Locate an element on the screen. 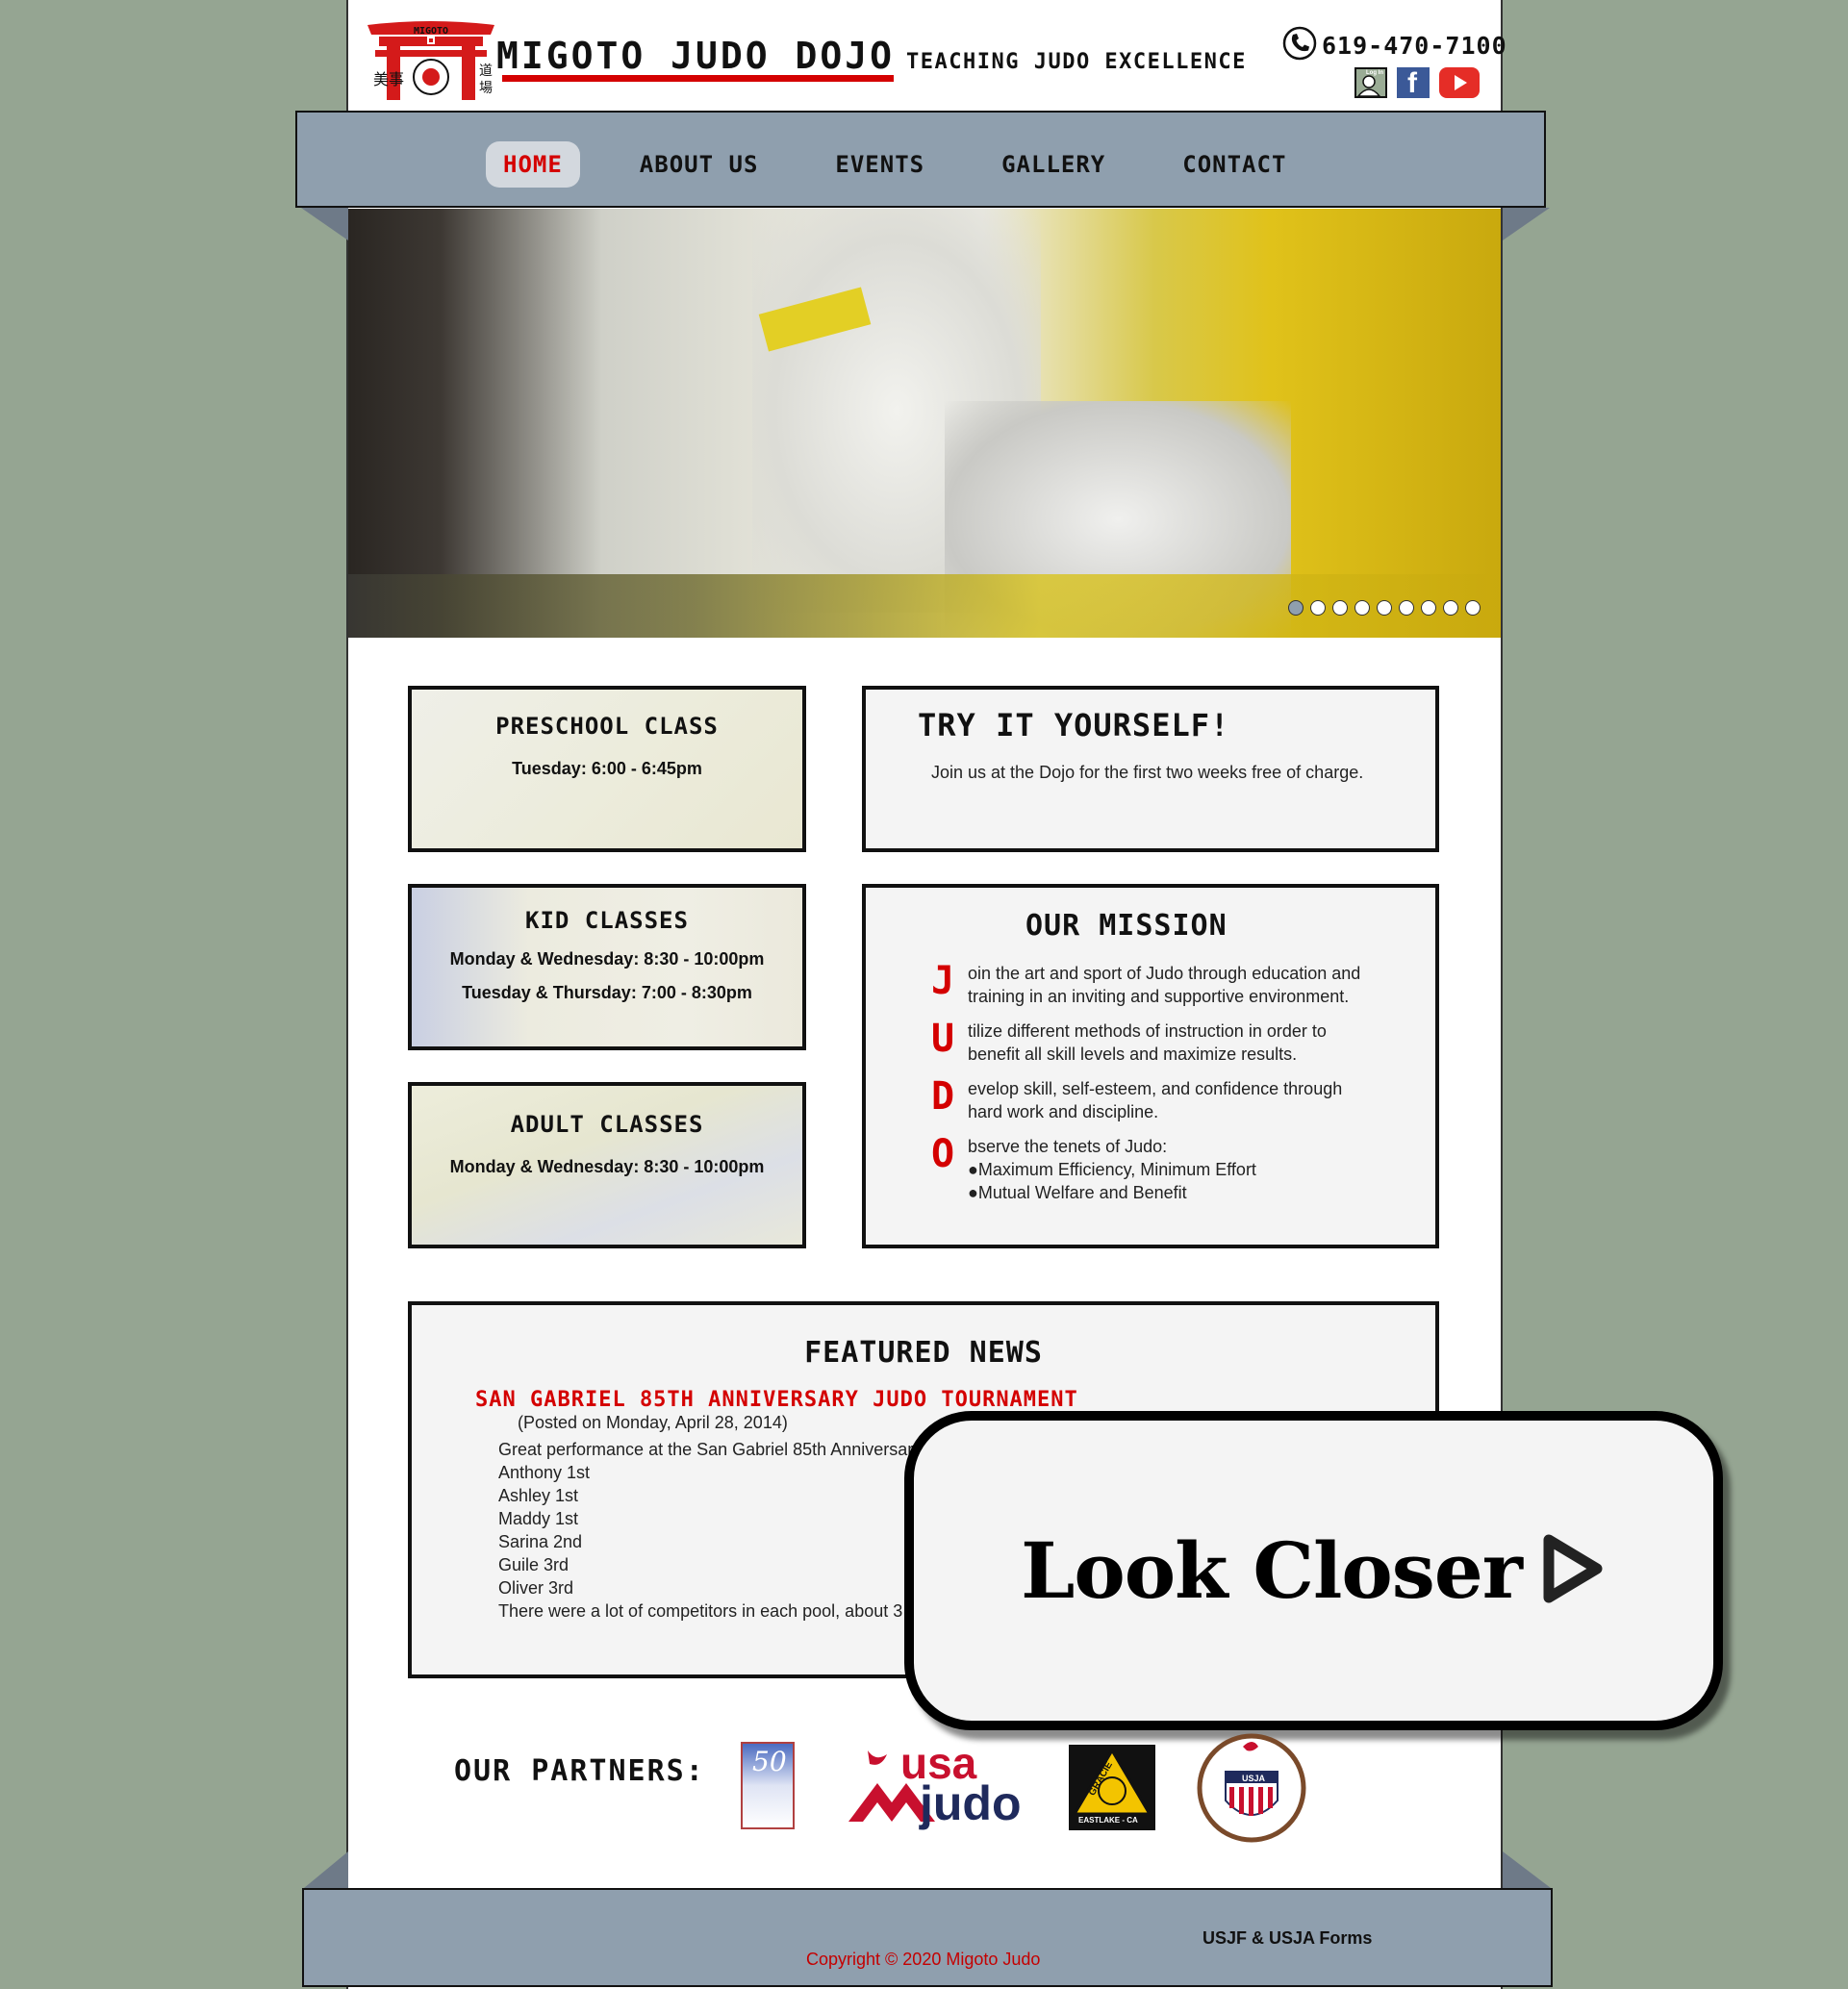  preschool-class-card: Preschool Class Tuesday: 6:00 - 6:45pm is located at coordinates (607, 769).